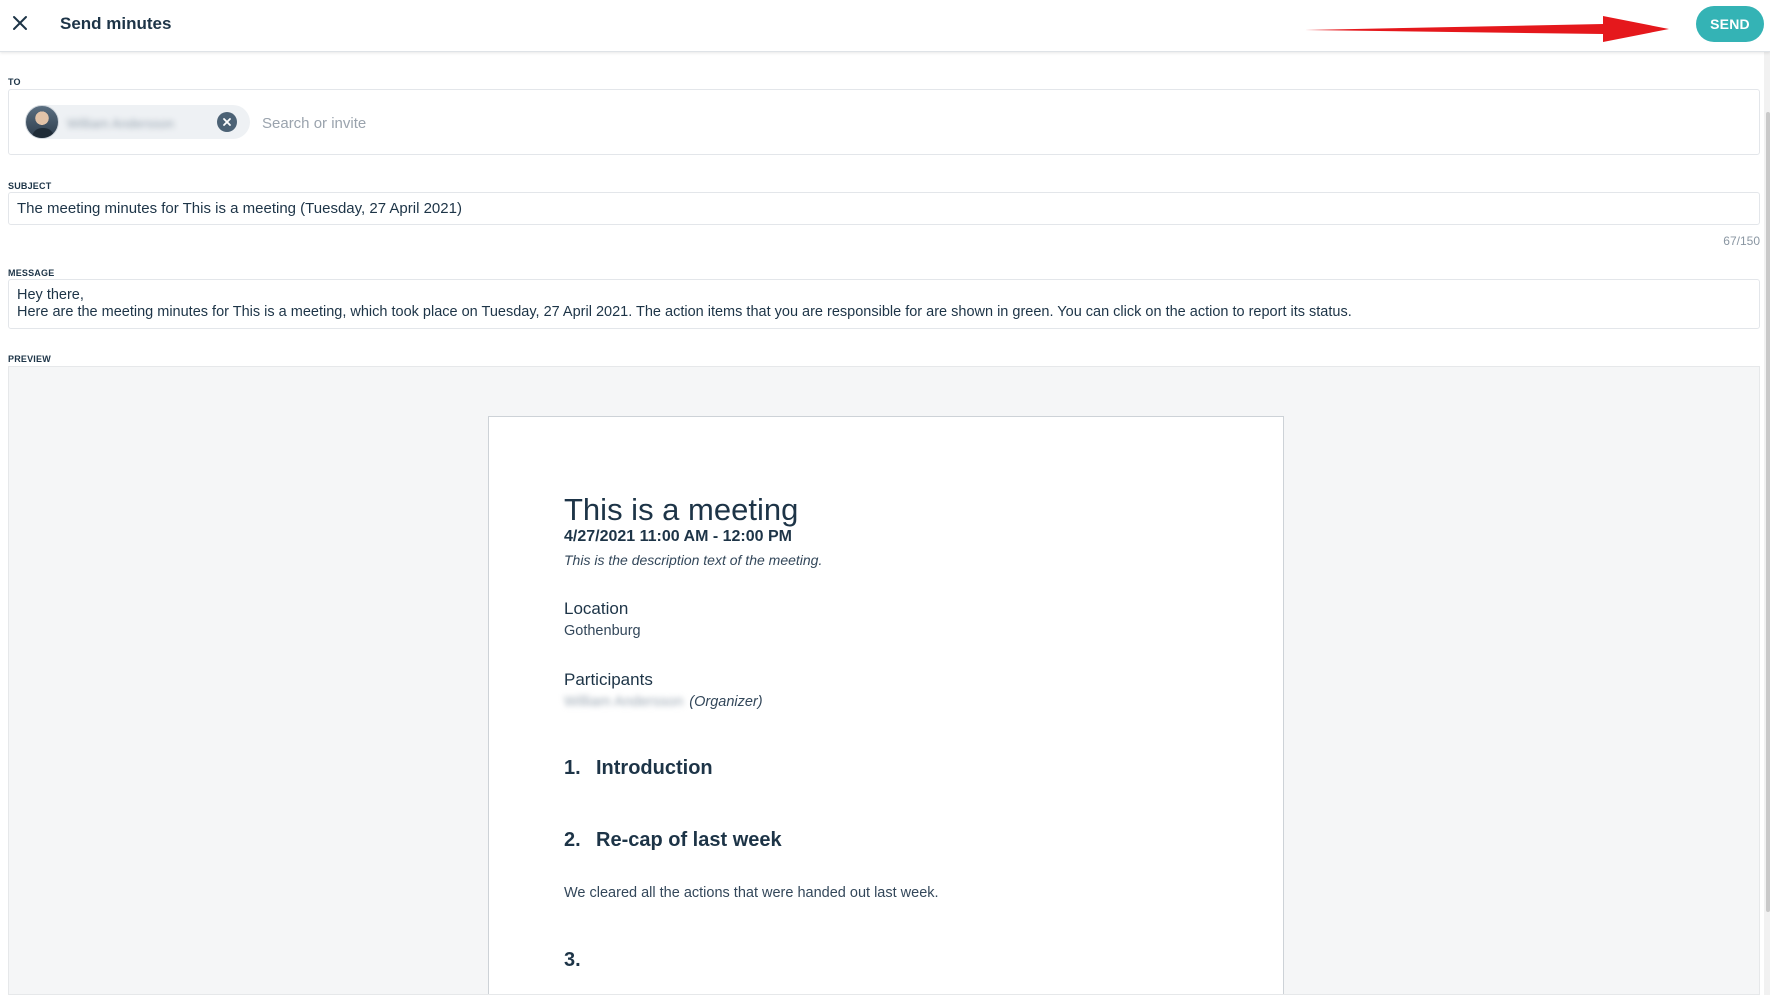 The height and width of the screenshot is (995, 1770). I want to click on agenda-title: Re-cap of last week, so click(689, 840).